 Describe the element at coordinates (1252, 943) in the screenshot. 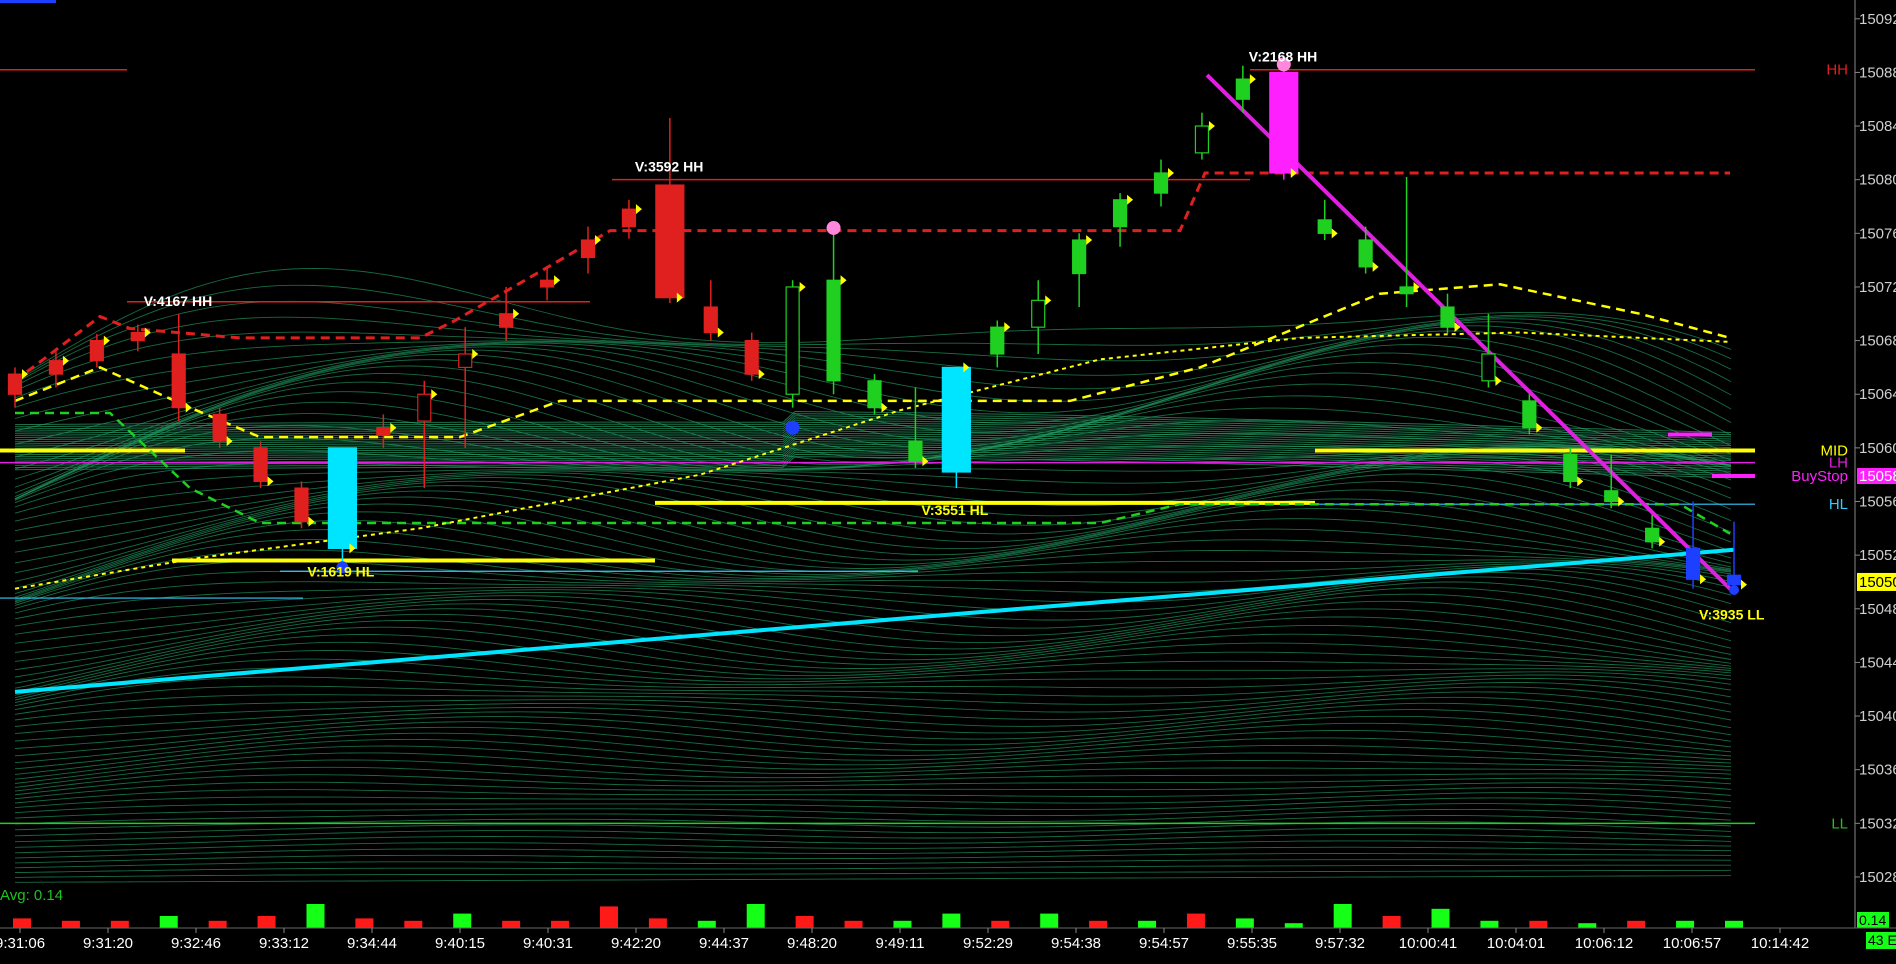

I see `time-tick-label: 9:55:35` at that location.